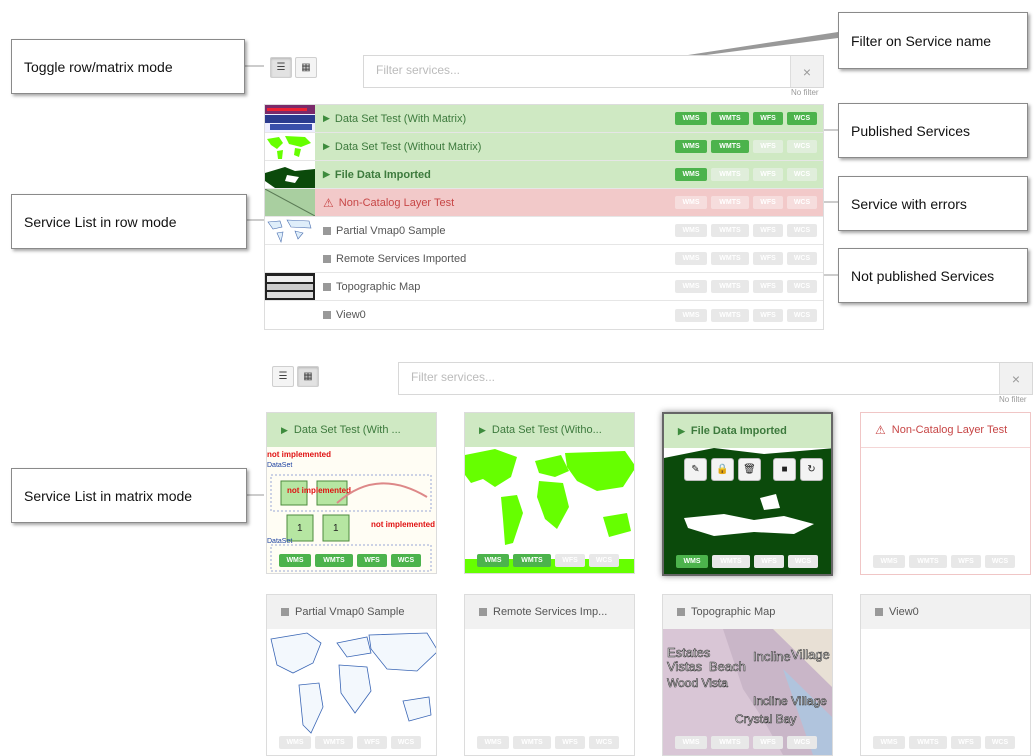 Image resolution: width=1035 pixels, height=756 pixels. What do you see at coordinates (945, 493) in the screenshot?
I see `service-card: ⚠ Non-Catalog Layer Test WMS WMTS WFS WCS` at bounding box center [945, 493].